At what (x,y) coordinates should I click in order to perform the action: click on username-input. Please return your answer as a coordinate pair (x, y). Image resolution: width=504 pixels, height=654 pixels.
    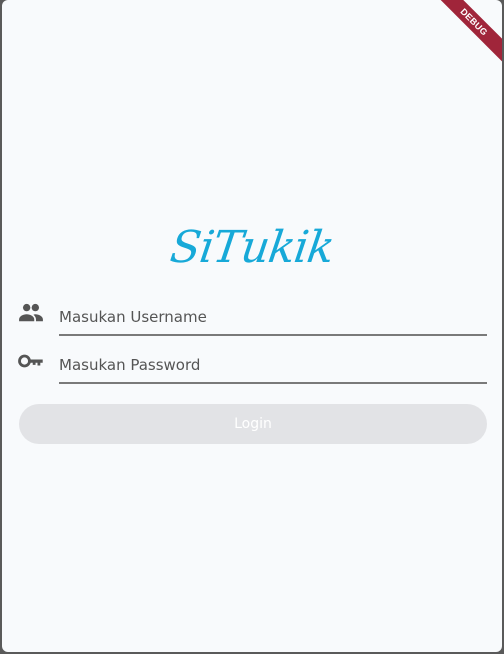
    Looking at the image, I should click on (273, 318).